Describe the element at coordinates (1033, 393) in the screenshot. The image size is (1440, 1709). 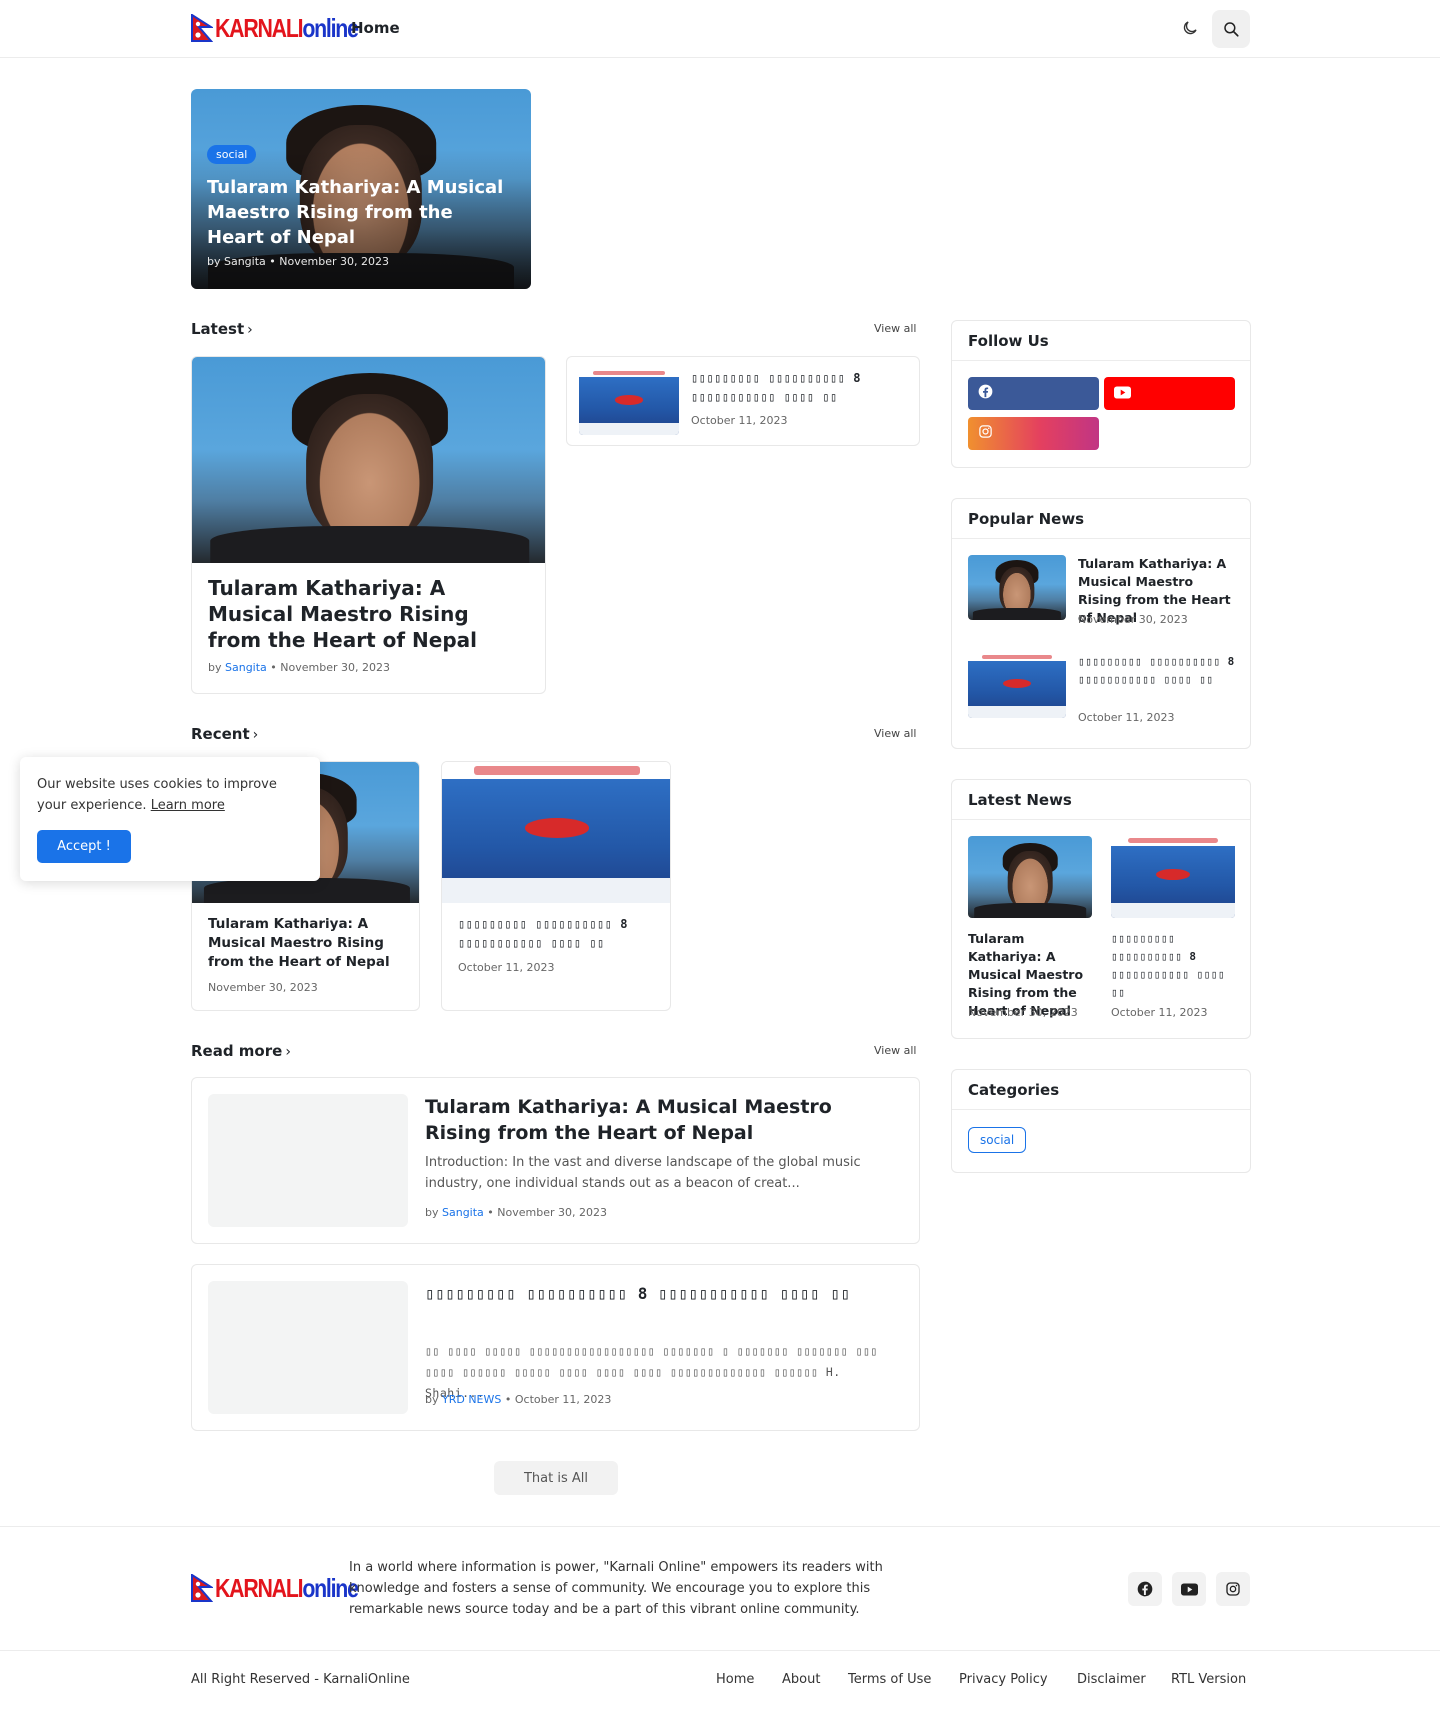
I see `facebook-button` at that location.